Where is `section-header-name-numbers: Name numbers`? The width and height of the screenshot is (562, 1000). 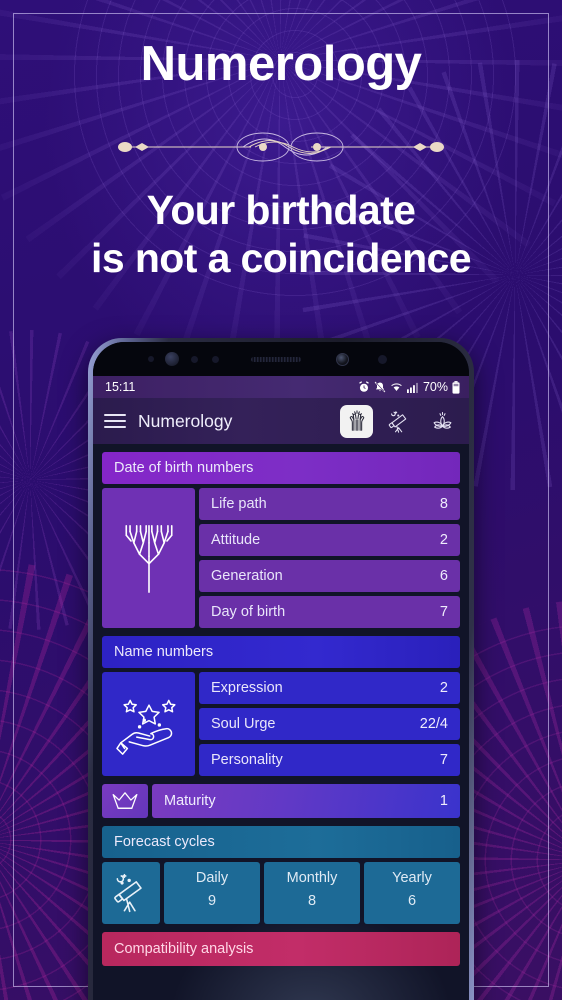
section-header-name-numbers: Name numbers is located at coordinates (281, 652).